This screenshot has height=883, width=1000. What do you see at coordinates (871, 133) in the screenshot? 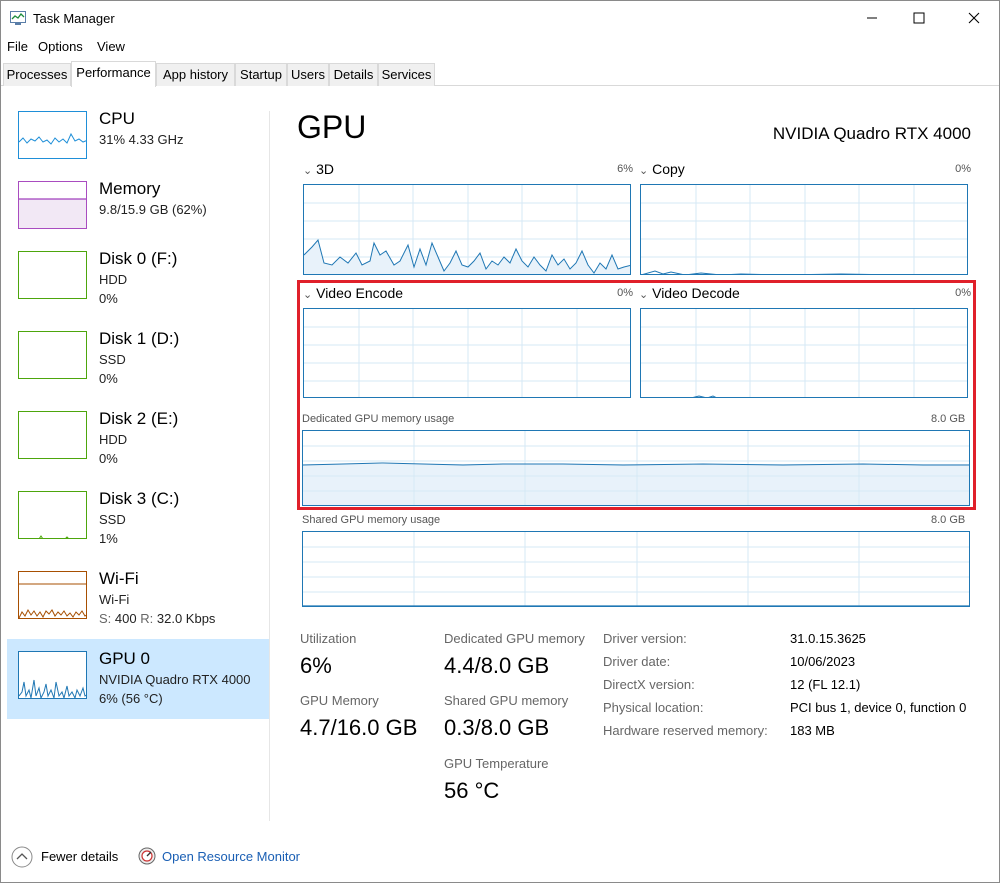
I see `gpu-model-name: NVIDIA Quadro RTX 4000` at bounding box center [871, 133].